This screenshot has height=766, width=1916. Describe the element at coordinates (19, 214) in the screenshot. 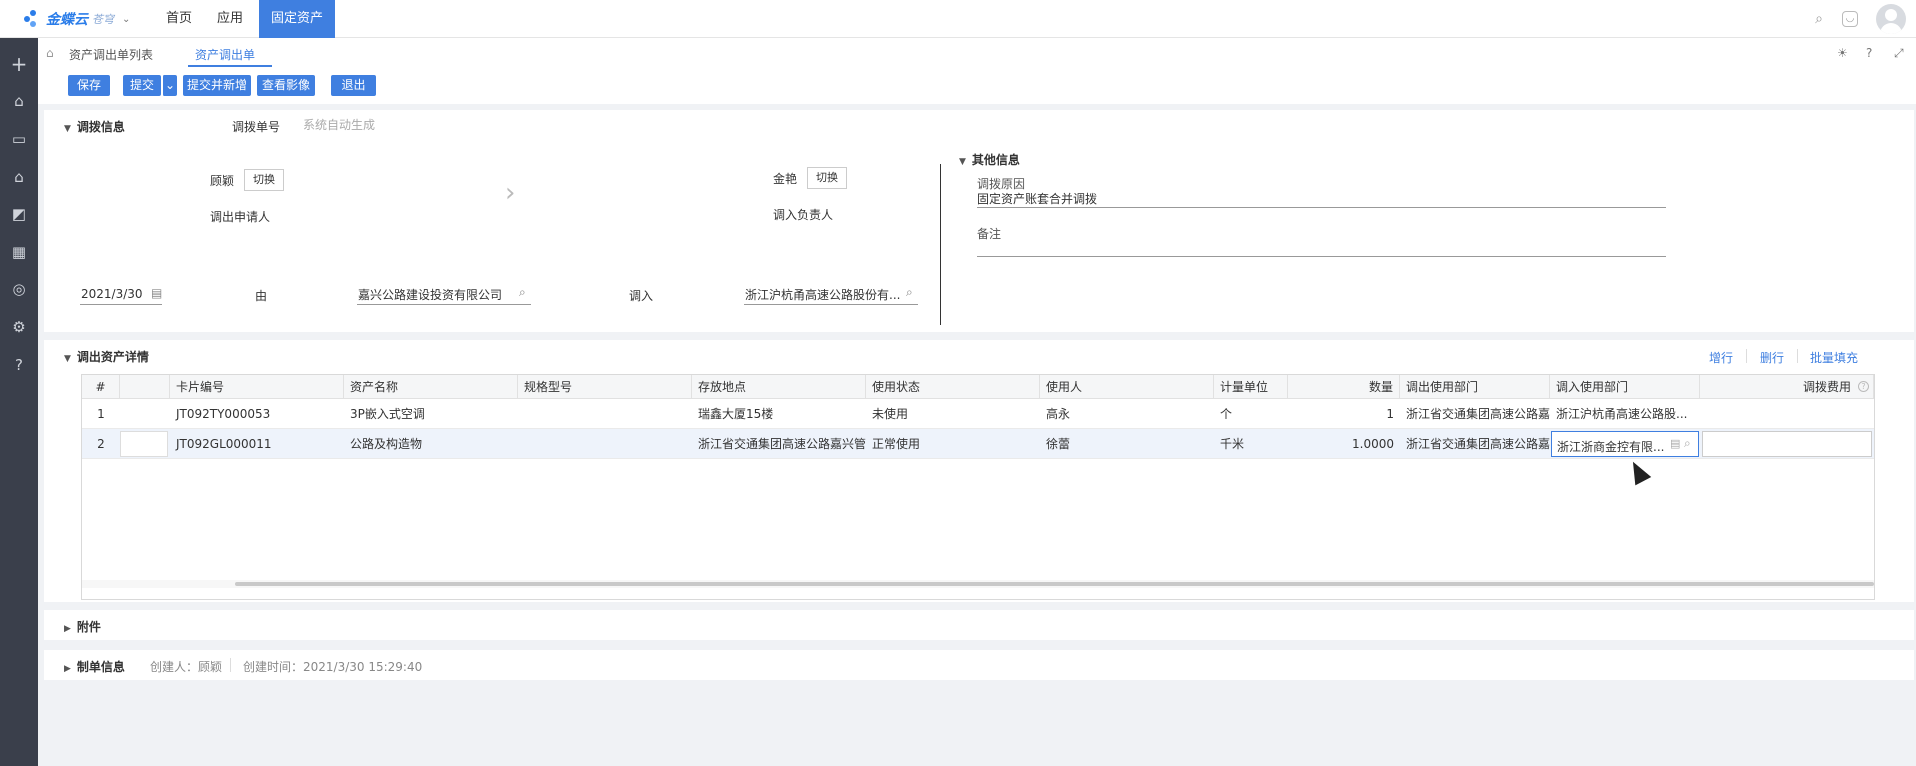

I see `chart-icon: ◩` at that location.